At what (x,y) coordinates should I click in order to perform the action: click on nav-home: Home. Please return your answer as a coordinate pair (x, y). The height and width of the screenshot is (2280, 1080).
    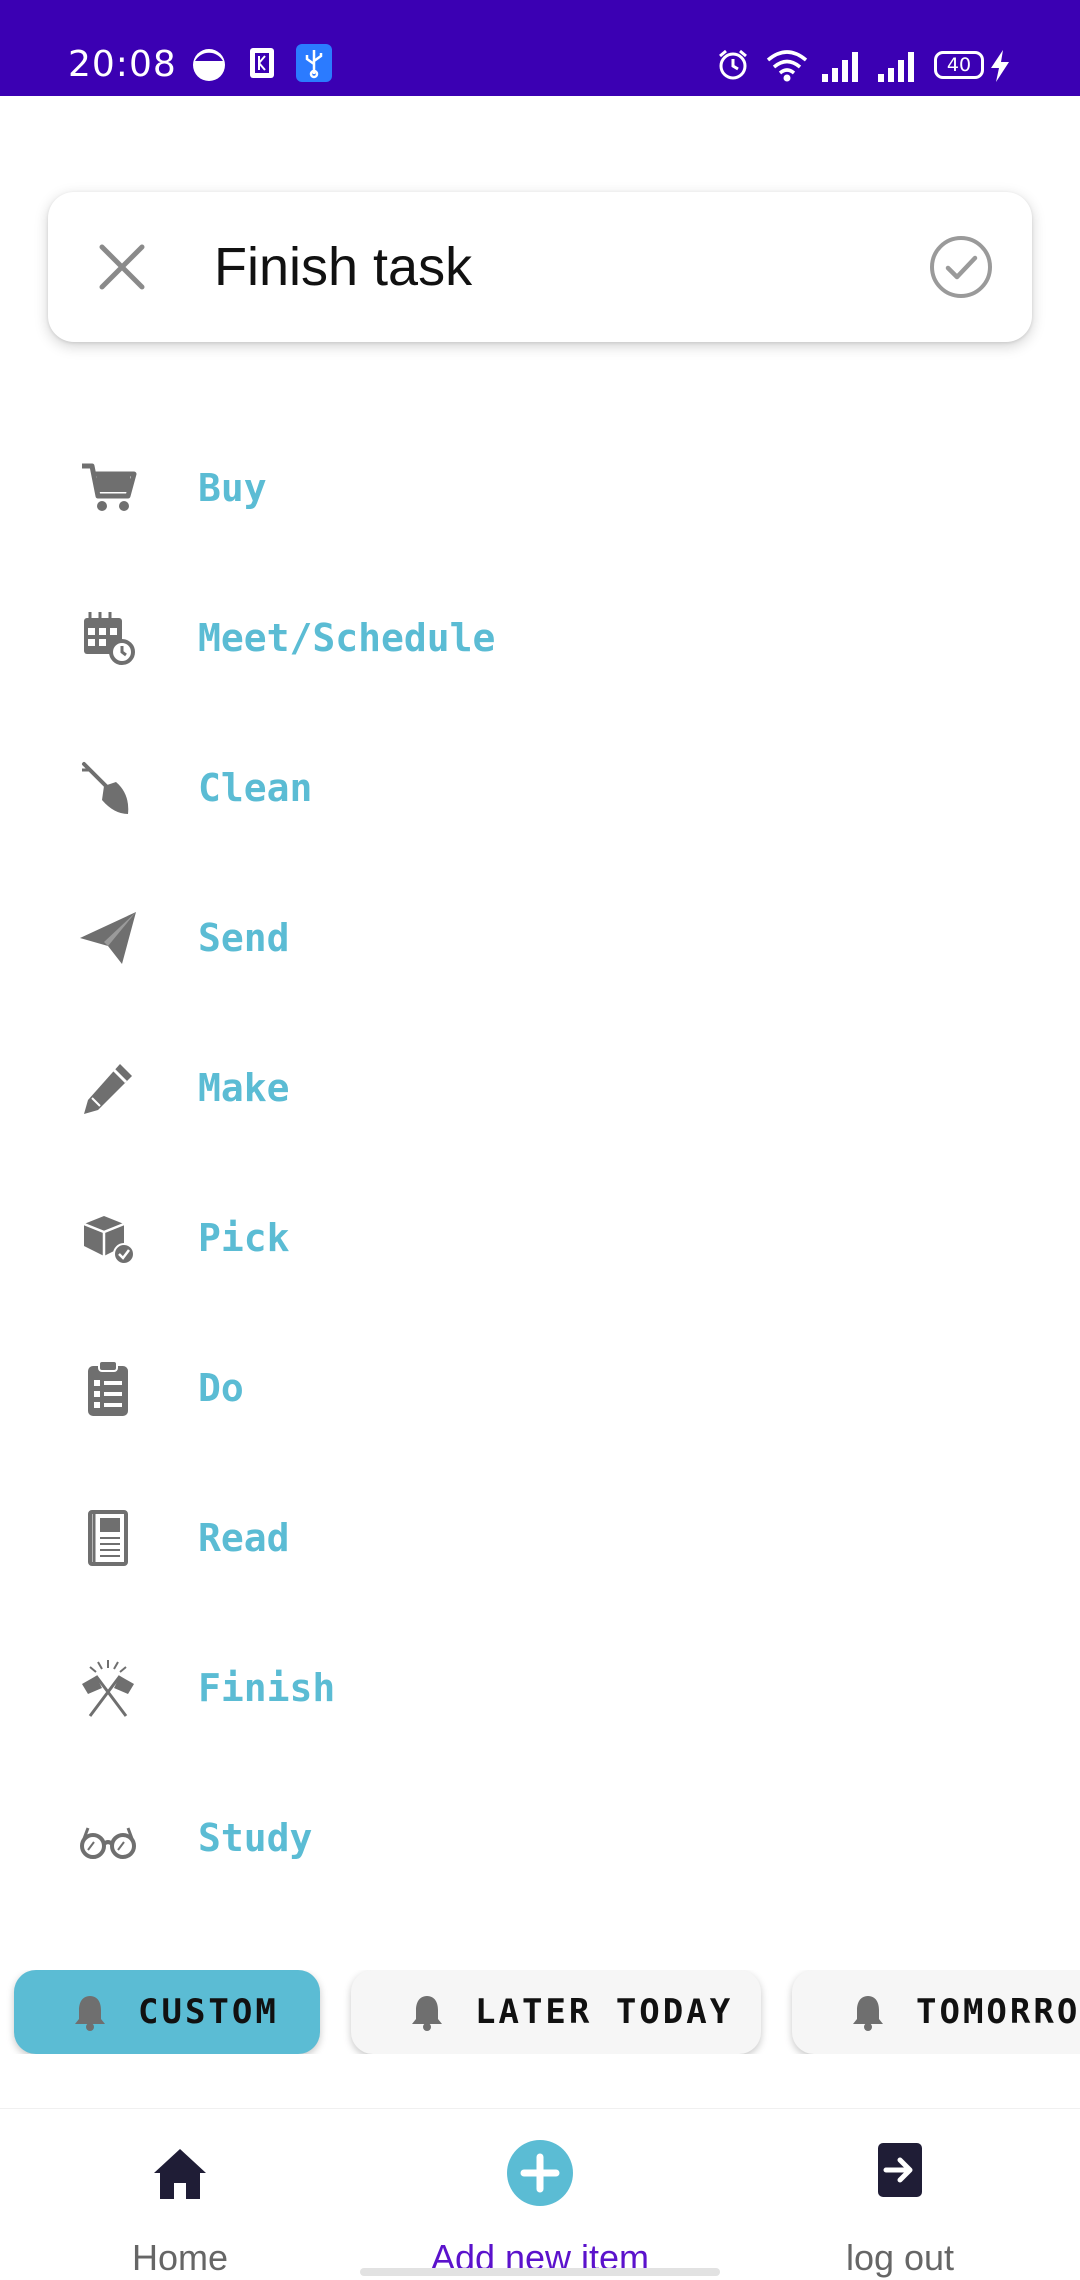
    Looking at the image, I should click on (180, 2194).